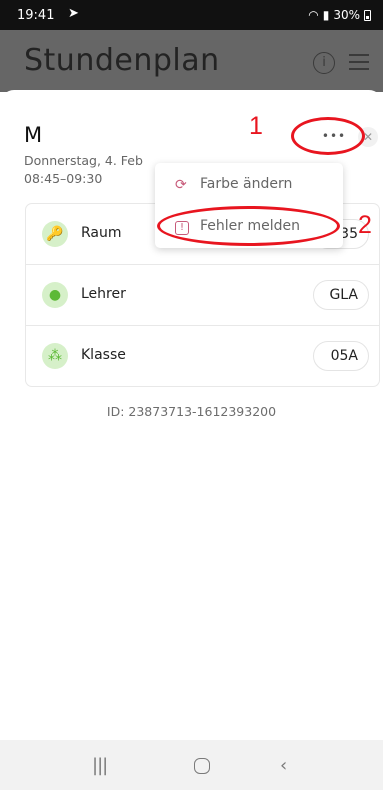 Image resolution: width=383 pixels, height=790 pixels. What do you see at coordinates (283, 765) in the screenshot?
I see `back-icon: ‹` at bounding box center [283, 765].